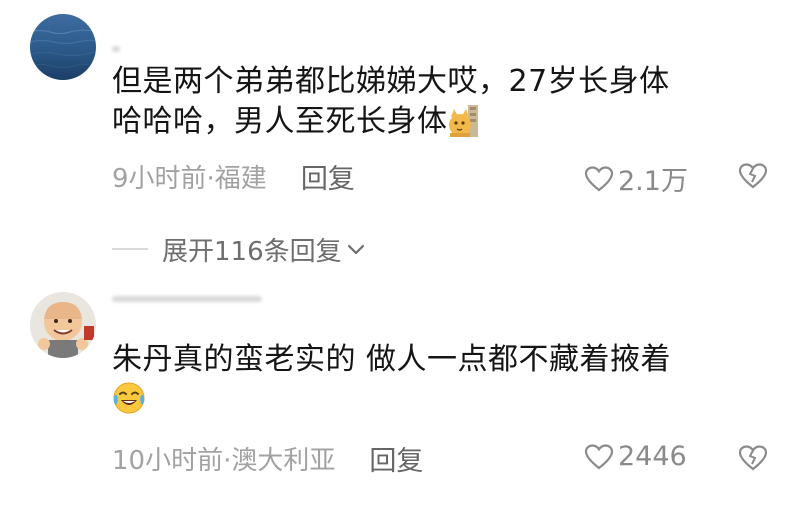 Image resolution: width=800 pixels, height=509 pixels. What do you see at coordinates (652, 456) in the screenshot?
I see `like-count: 2446` at bounding box center [652, 456].